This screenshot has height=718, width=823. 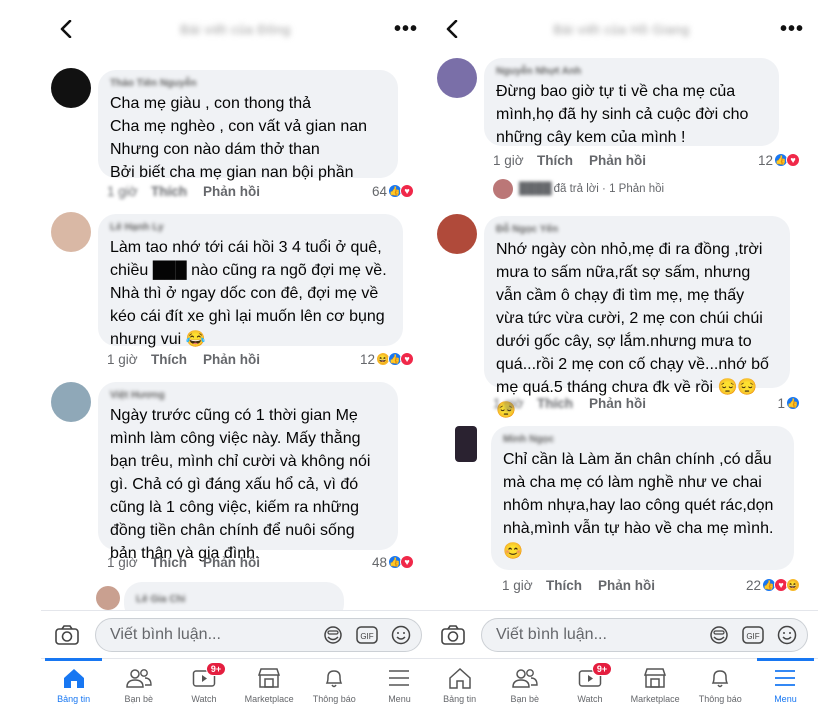 What do you see at coordinates (393, 191) in the screenshot?
I see `reaction-summary: 64 👍 ♥` at bounding box center [393, 191].